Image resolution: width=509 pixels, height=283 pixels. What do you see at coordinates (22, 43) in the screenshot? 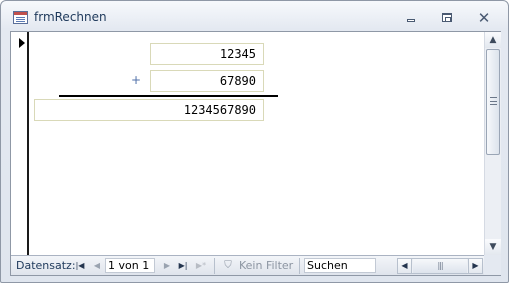
I see `current-record-arrow-icon` at bounding box center [22, 43].